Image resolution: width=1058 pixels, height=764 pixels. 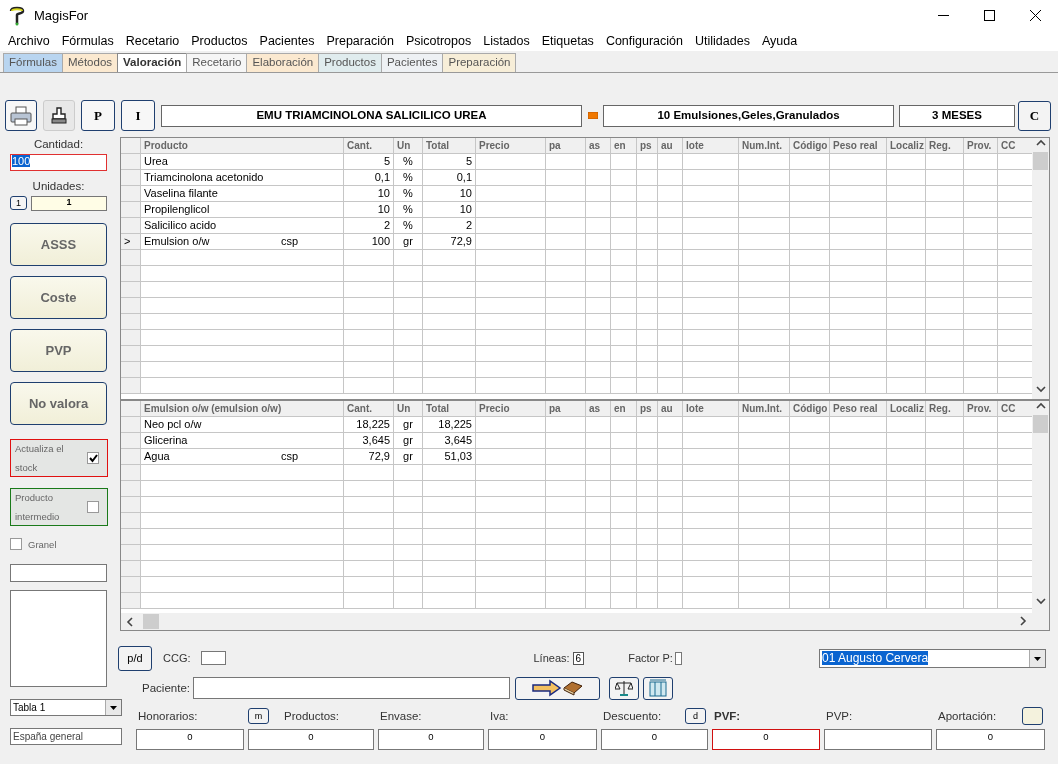 I want to click on column-header: as, so click(x=598, y=409).